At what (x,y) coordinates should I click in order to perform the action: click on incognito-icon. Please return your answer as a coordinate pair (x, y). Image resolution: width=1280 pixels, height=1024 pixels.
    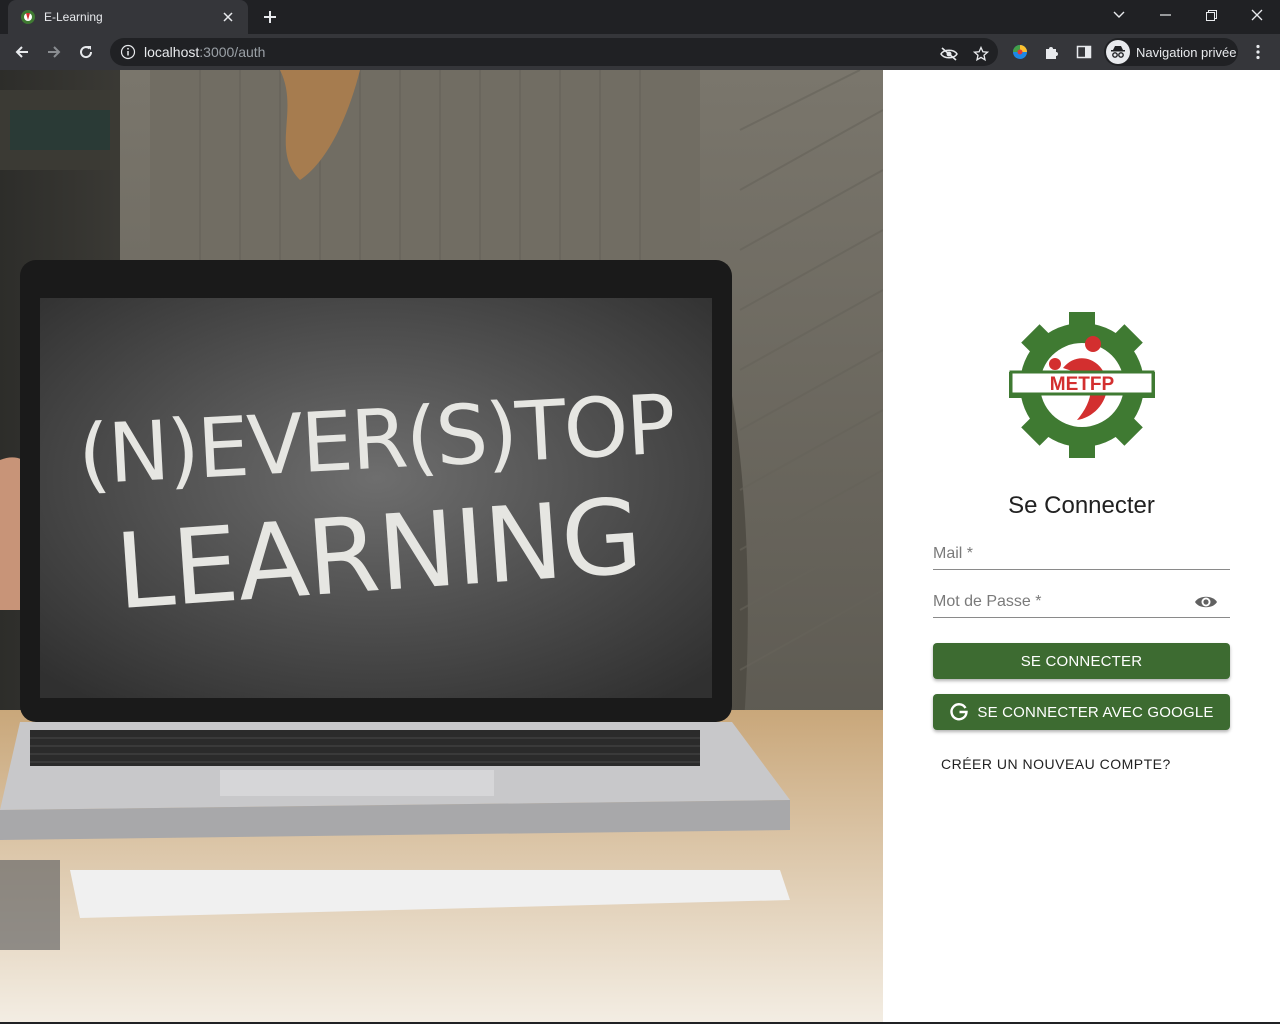
    Looking at the image, I should click on (1118, 52).